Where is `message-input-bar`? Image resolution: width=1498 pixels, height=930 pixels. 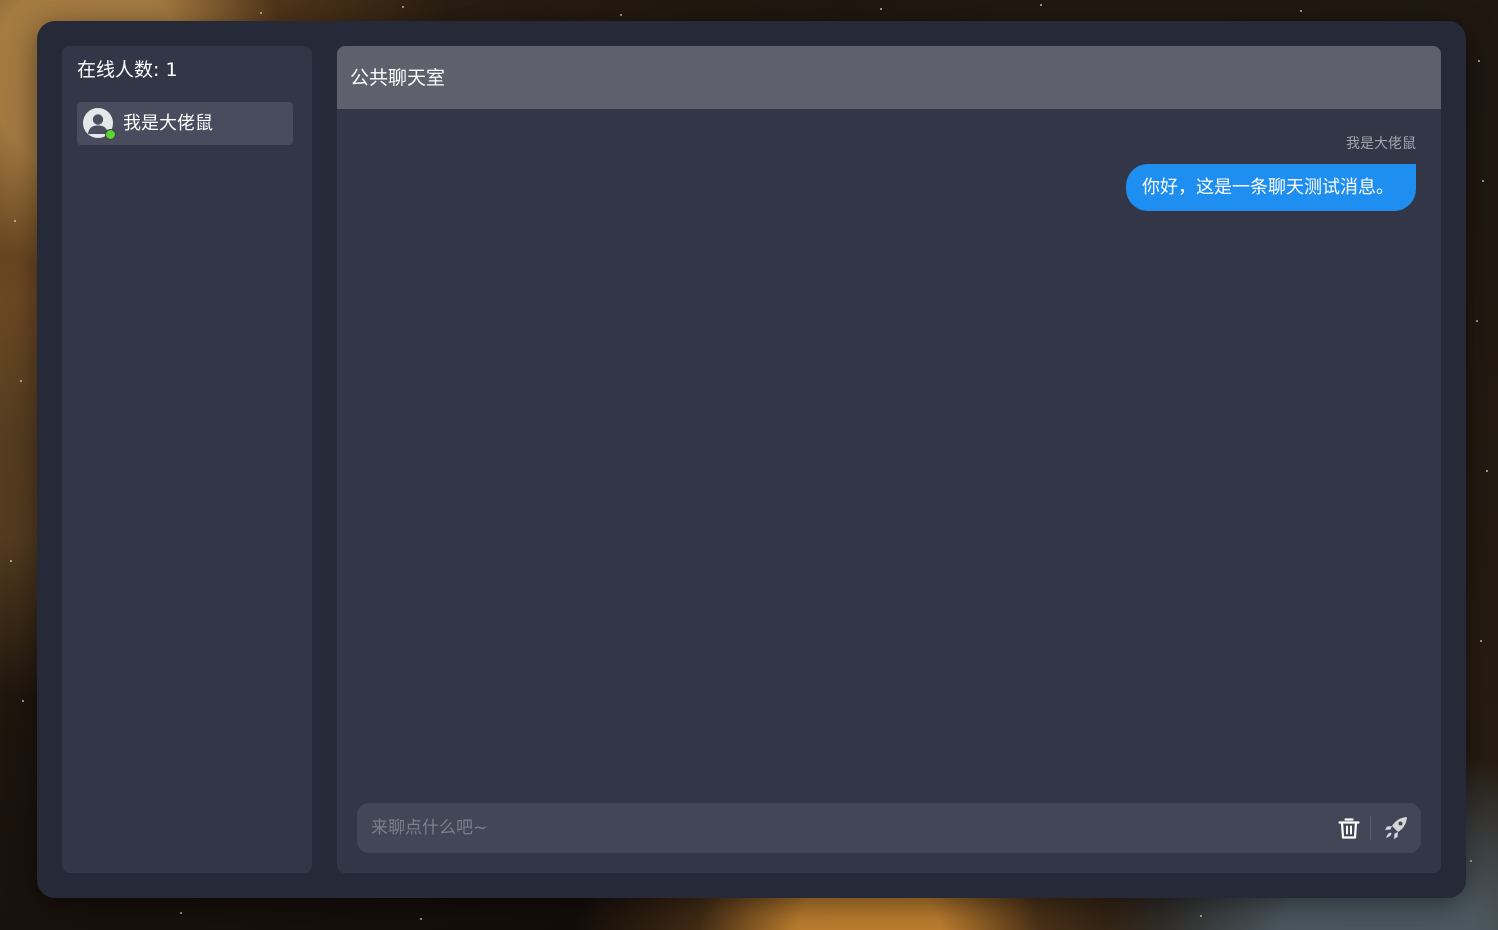 message-input-bar is located at coordinates (889, 828).